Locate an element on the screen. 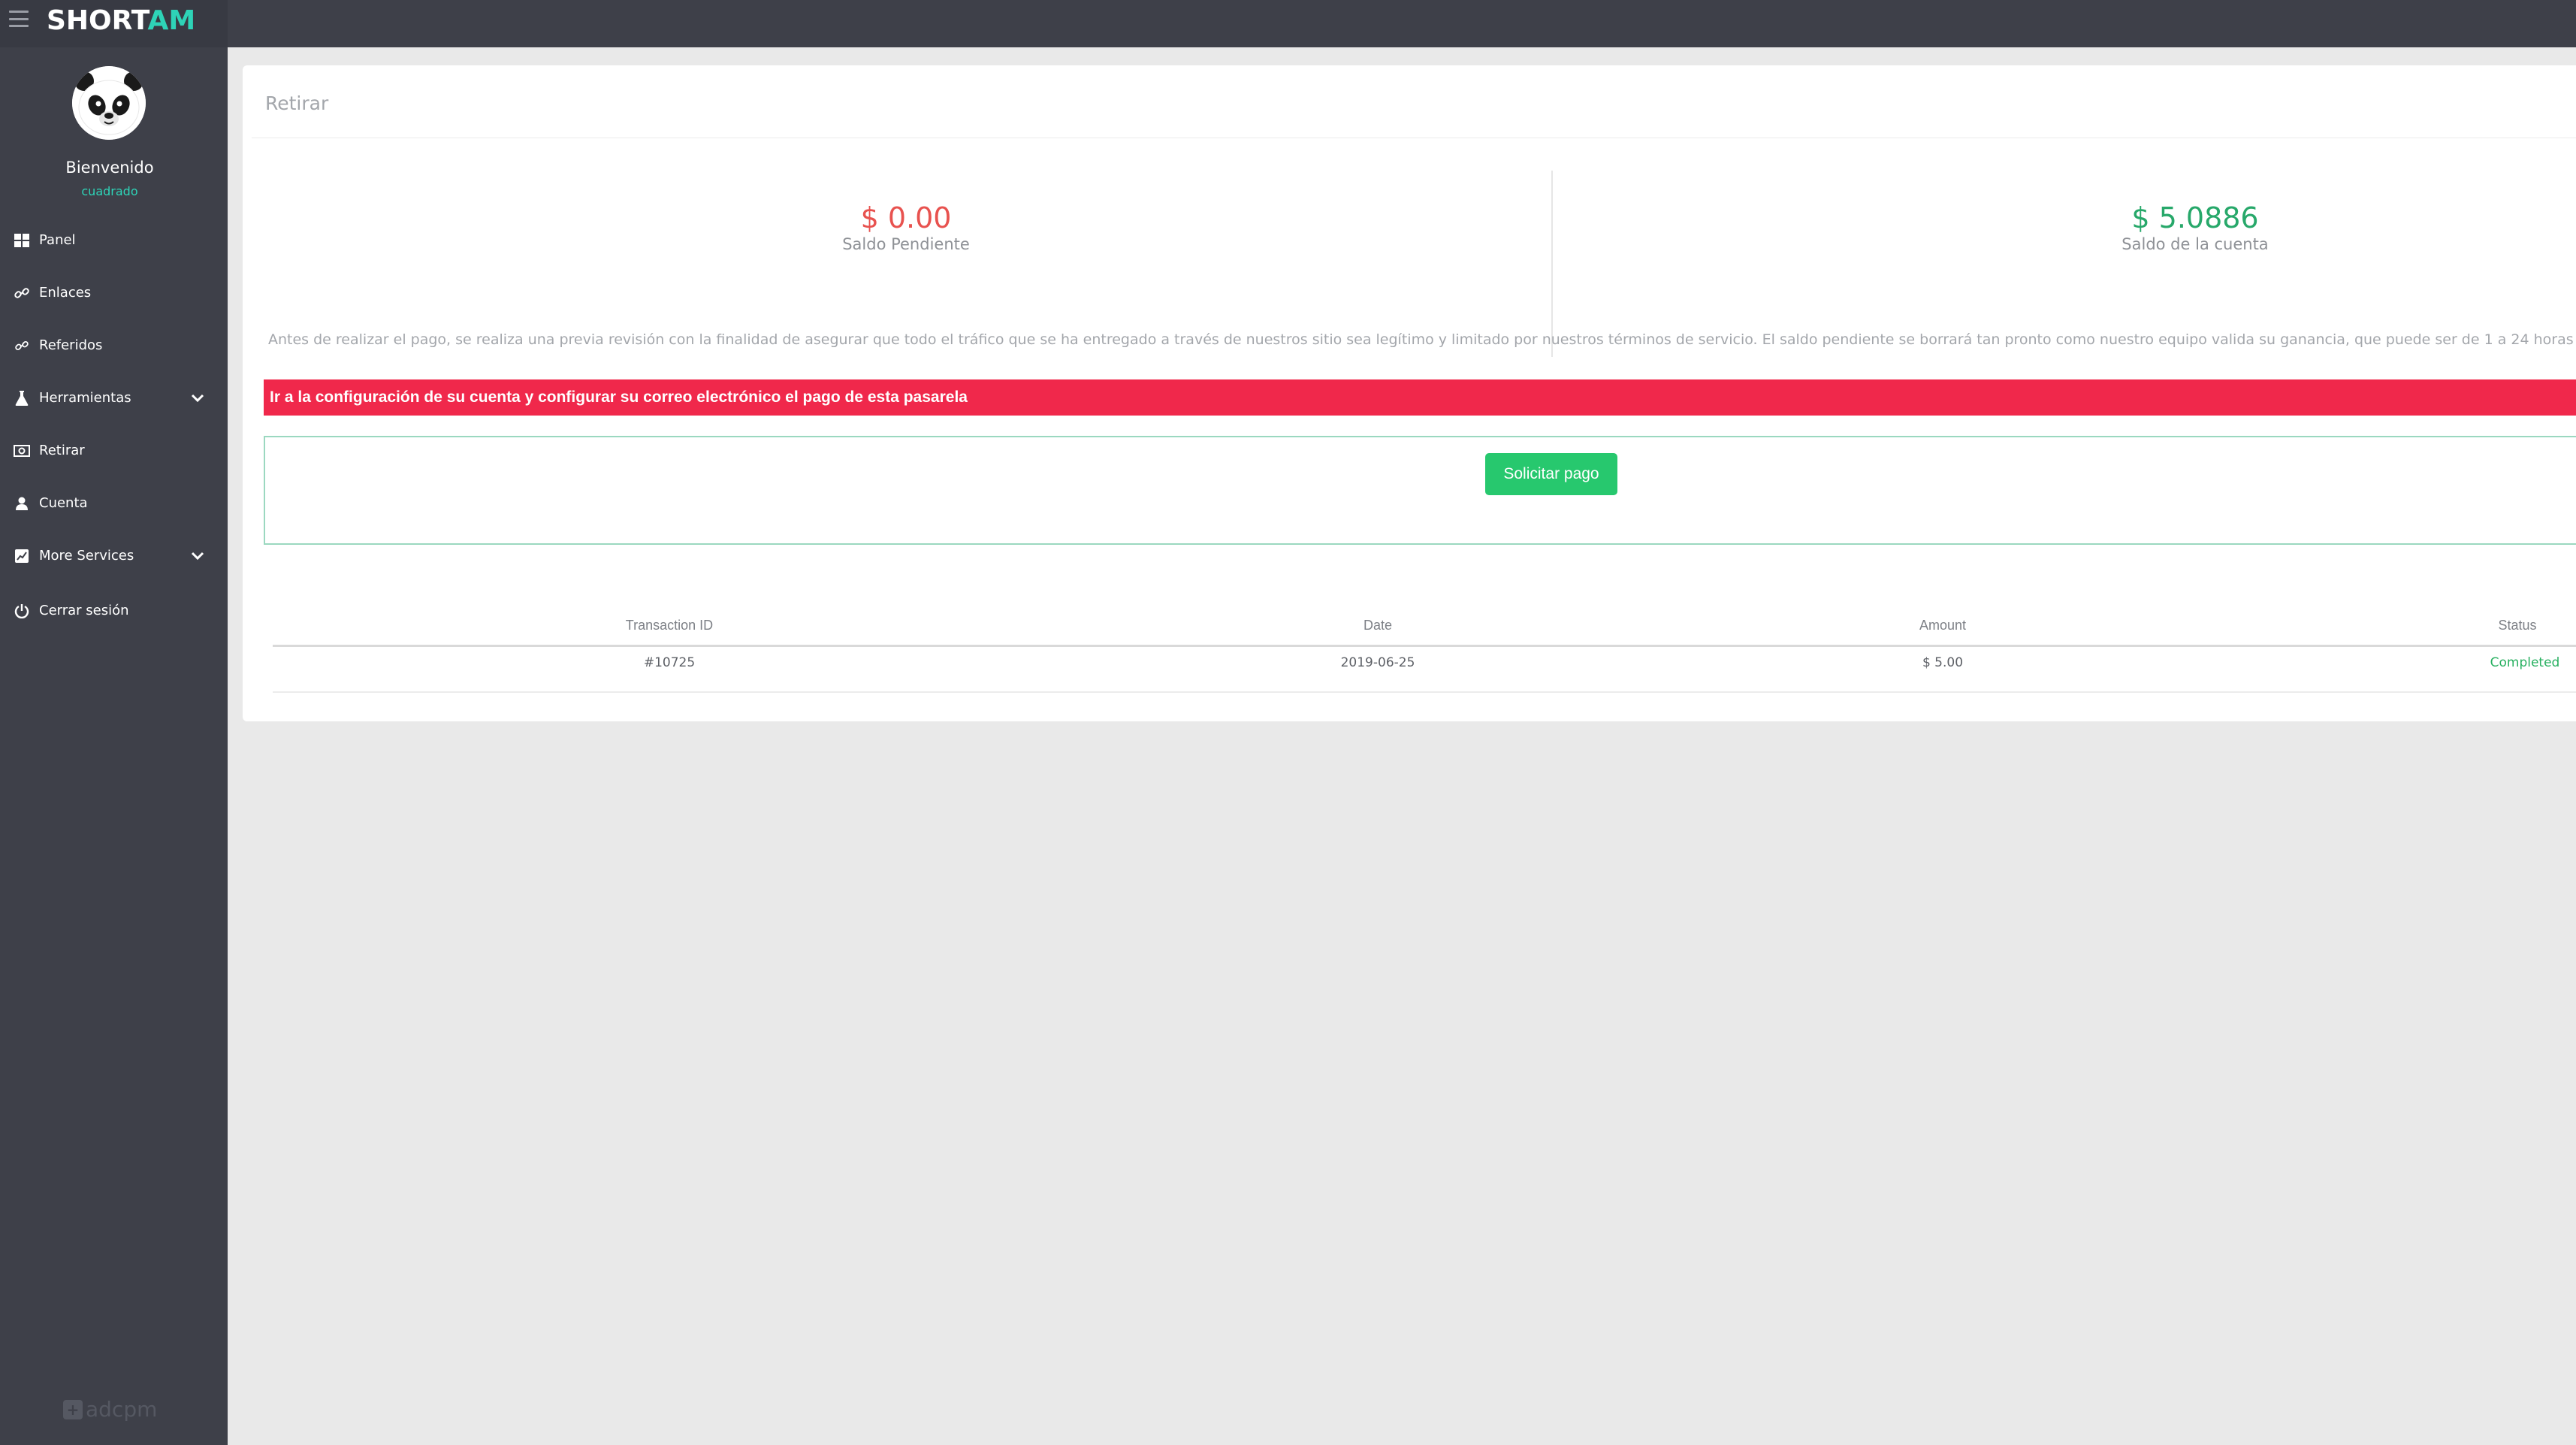 This screenshot has height=1445, width=2576. brand-logo-part2: AM is located at coordinates (171, 20).